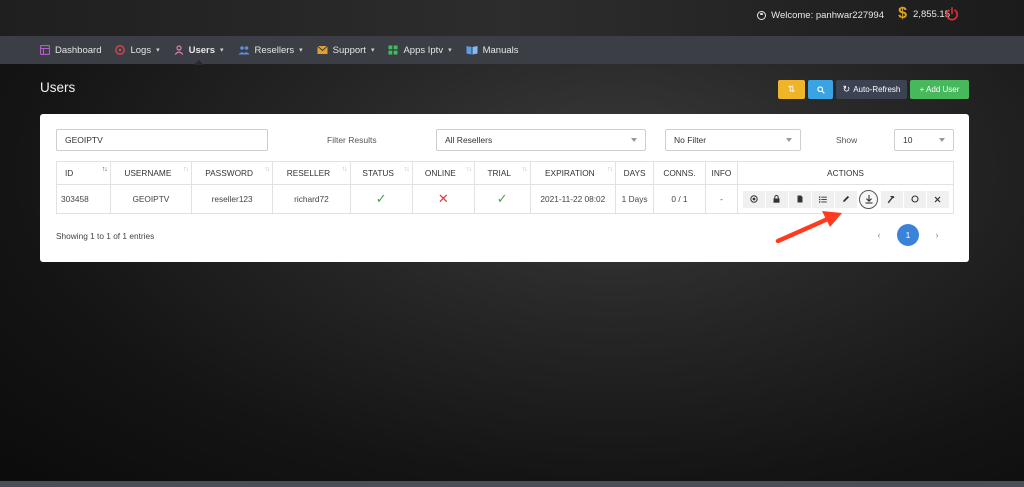 Image resolution: width=1024 pixels, height=487 pixels. I want to click on download-icon, so click(868, 199).